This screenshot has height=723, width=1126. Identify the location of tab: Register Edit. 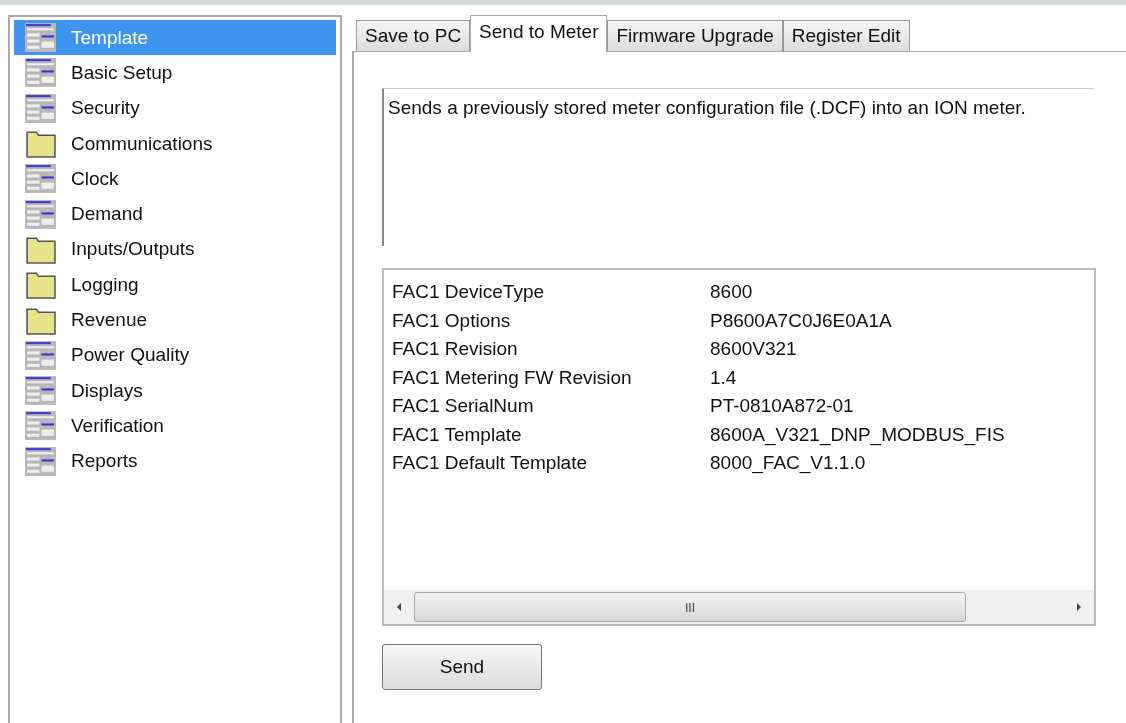
(846, 35).